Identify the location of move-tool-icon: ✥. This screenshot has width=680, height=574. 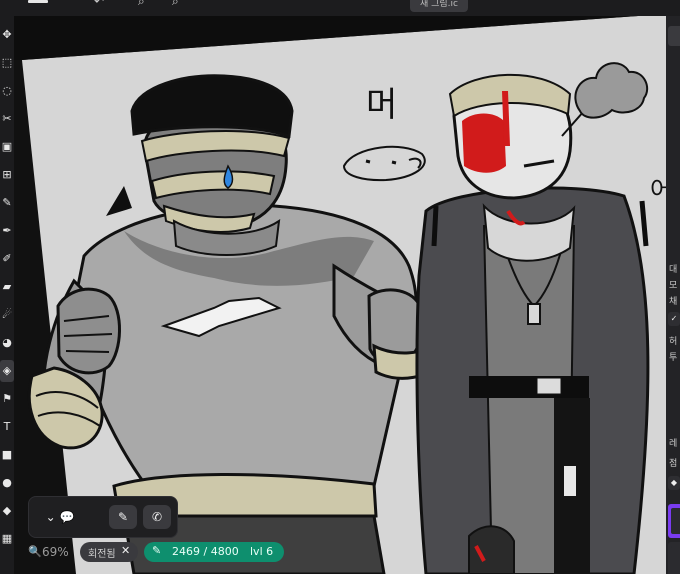
(7, 35).